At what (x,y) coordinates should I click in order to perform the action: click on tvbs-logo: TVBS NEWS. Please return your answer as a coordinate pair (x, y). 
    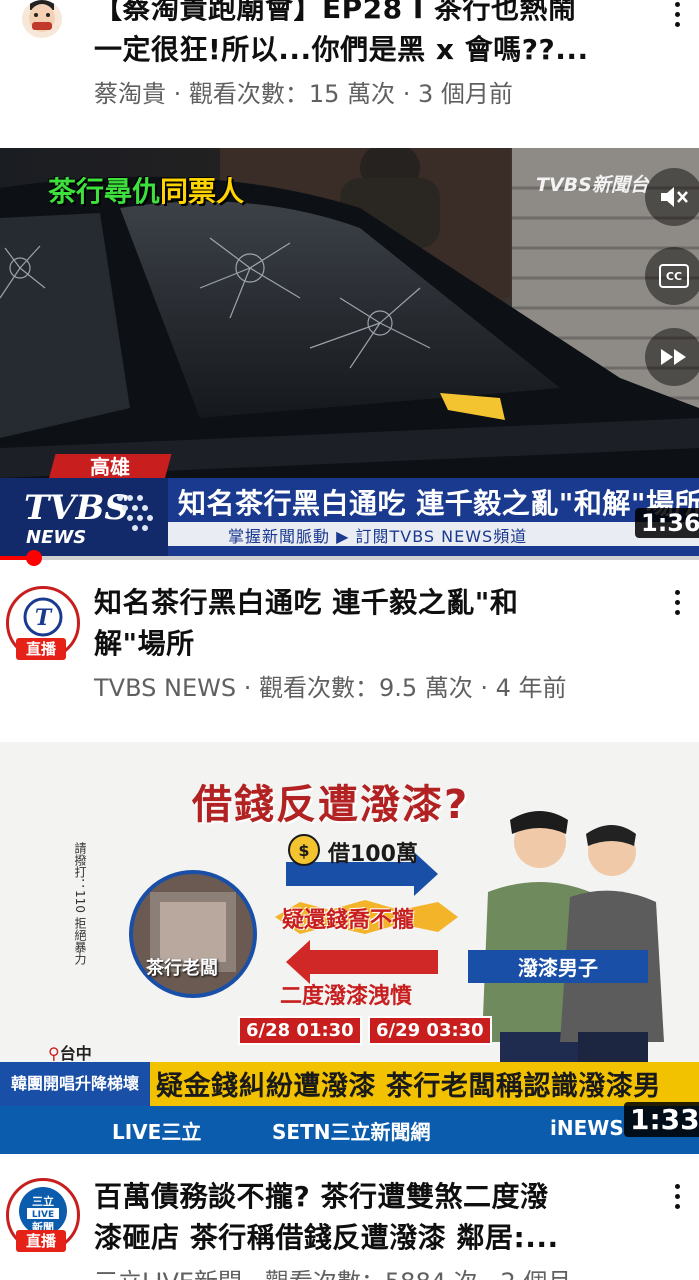
    Looking at the image, I should click on (84, 519).